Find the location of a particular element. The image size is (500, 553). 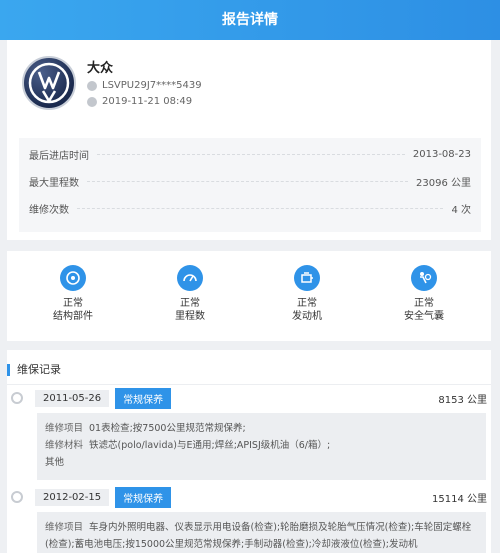

status-item-airbag: 正常 安全气囊 is located at coordinates (424, 294).